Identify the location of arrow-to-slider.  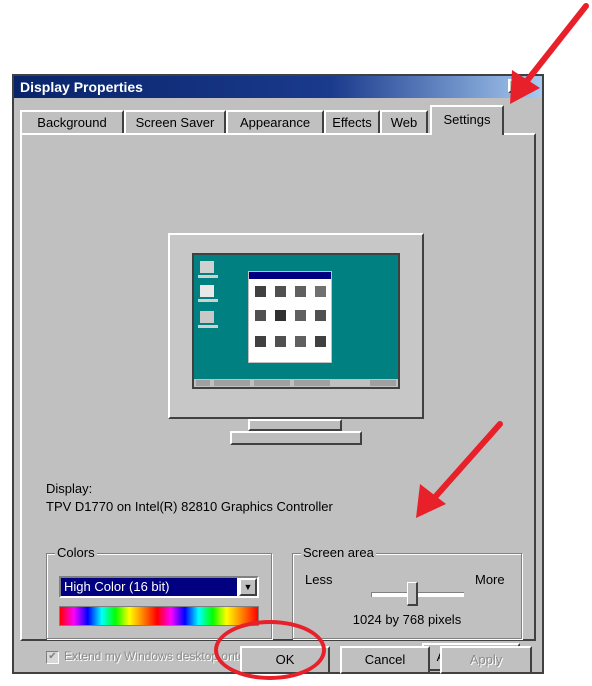
(459, 469).